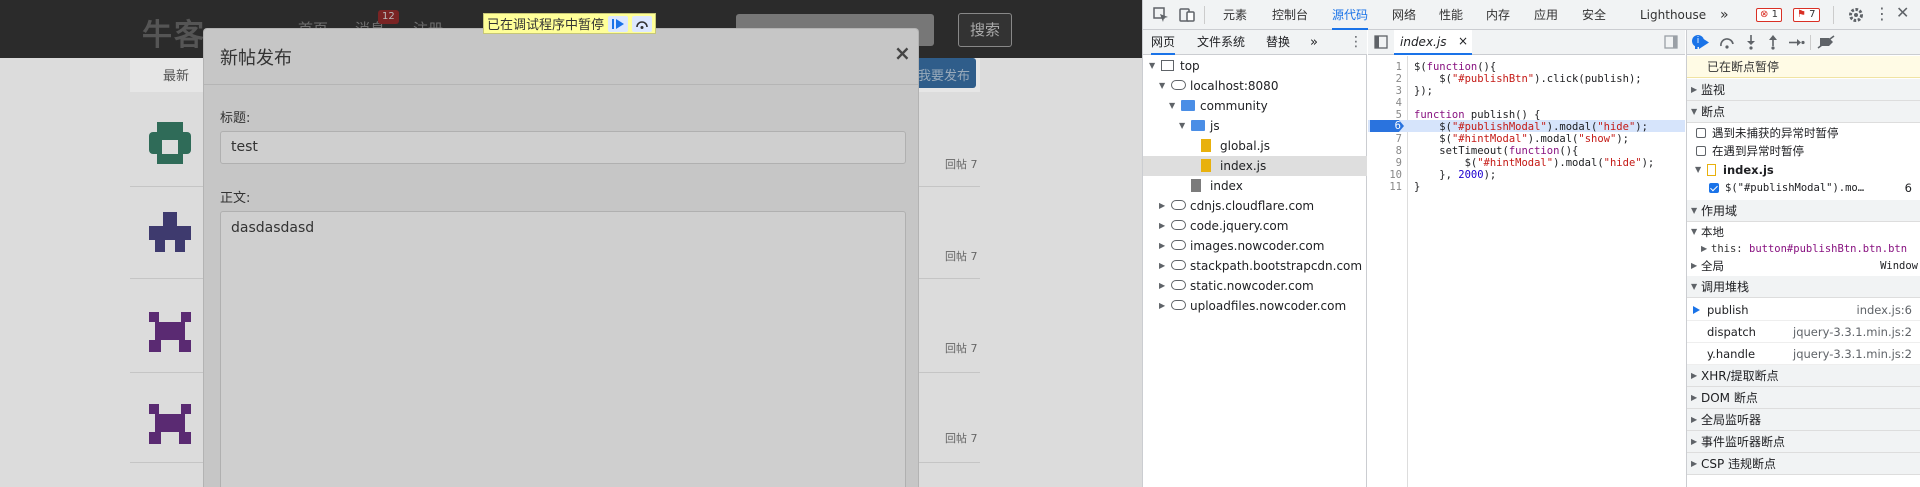 The height and width of the screenshot is (487, 1920). Describe the element at coordinates (1731, 420) in the screenshot. I see `section-title: 全局监听器` at that location.